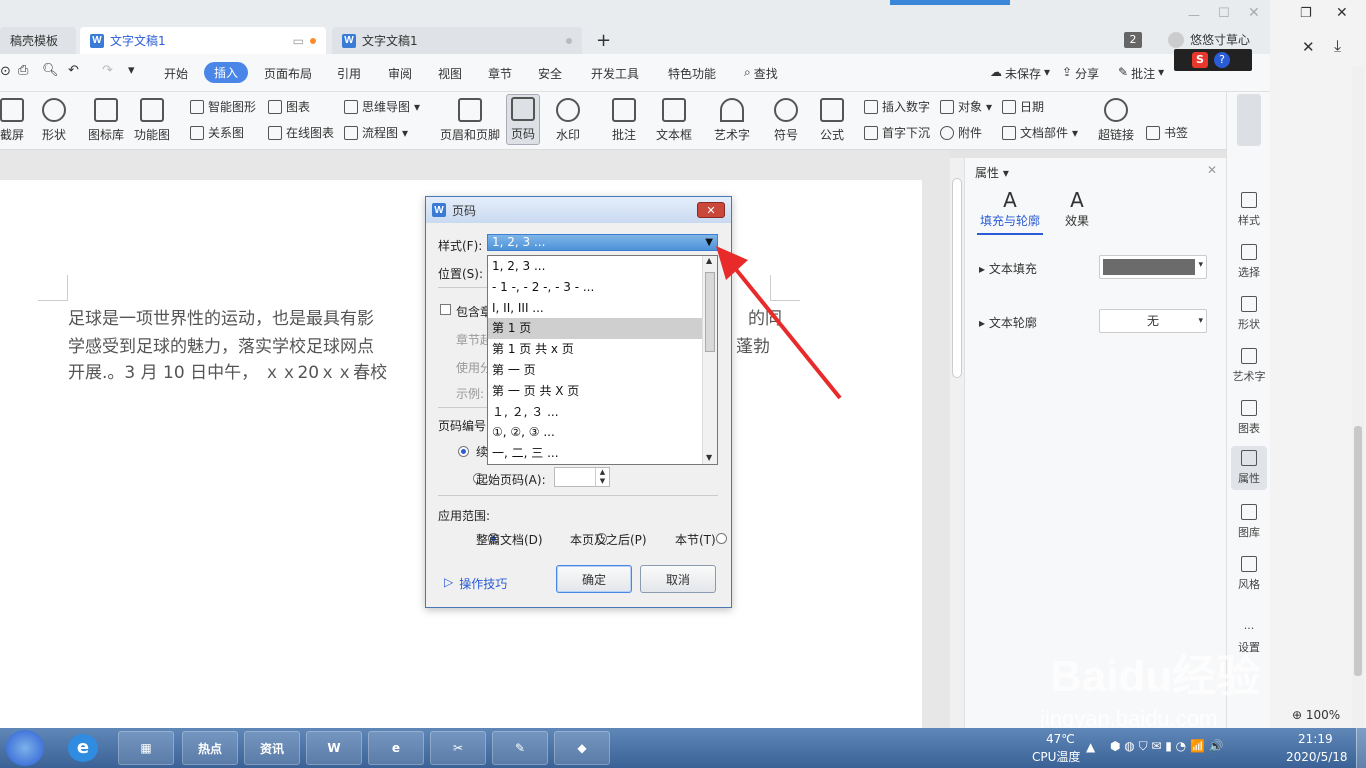 This screenshot has height=768, width=1366. Describe the element at coordinates (1008, 268) in the screenshot. I see `text-fill-label: ▸ 文本填充` at that location.